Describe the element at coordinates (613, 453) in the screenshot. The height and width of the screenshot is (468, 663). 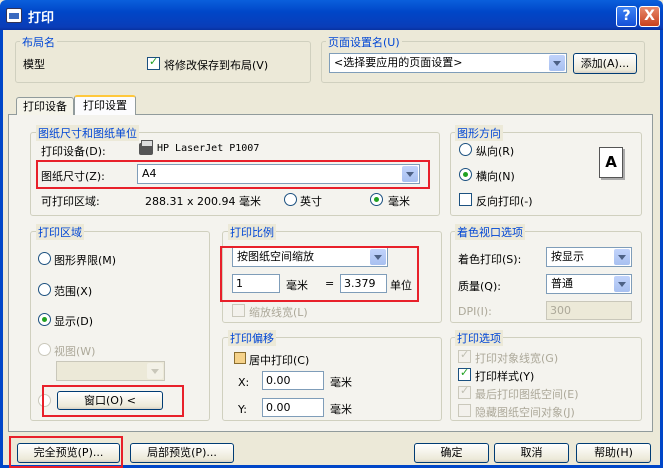
I see `help-button: 帮助(H)` at that location.